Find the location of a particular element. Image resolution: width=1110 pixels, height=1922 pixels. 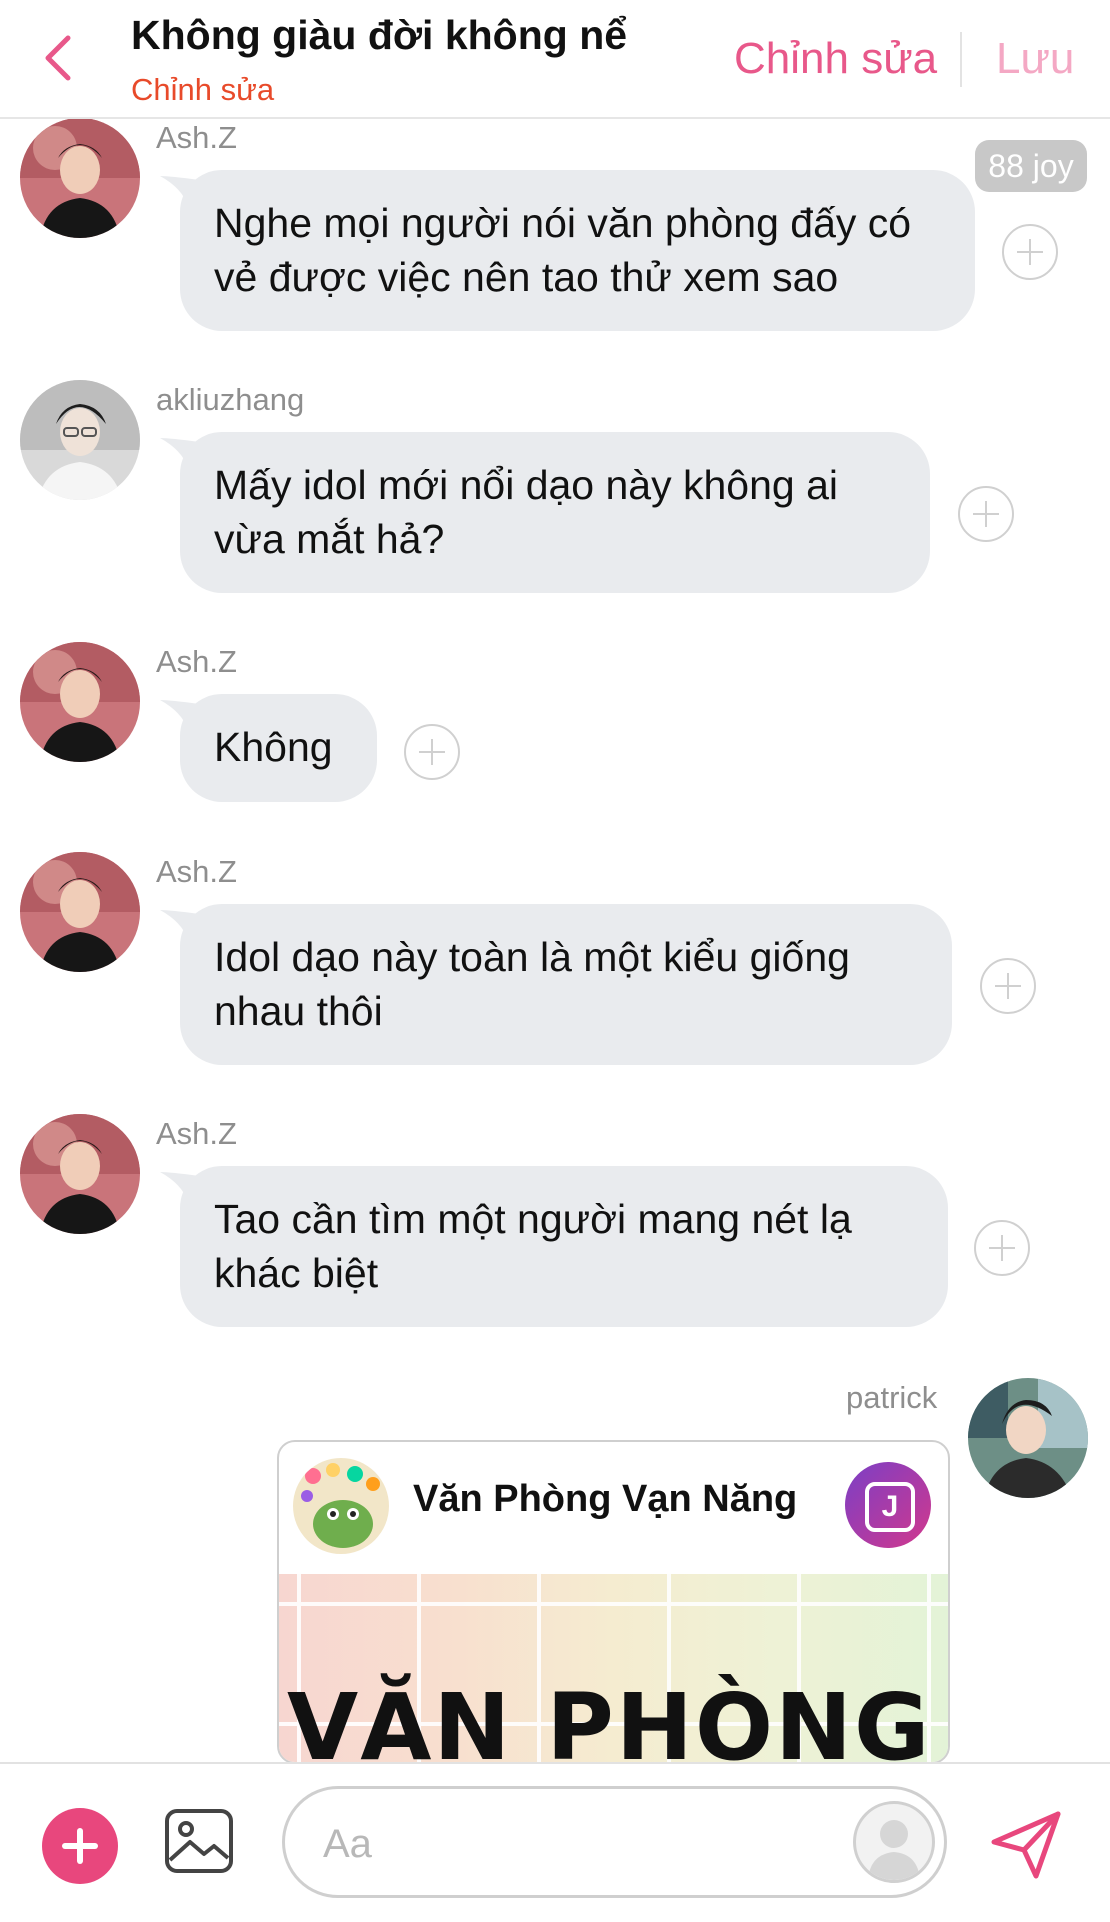

chevron-left-icon is located at coordinates (58, 58).